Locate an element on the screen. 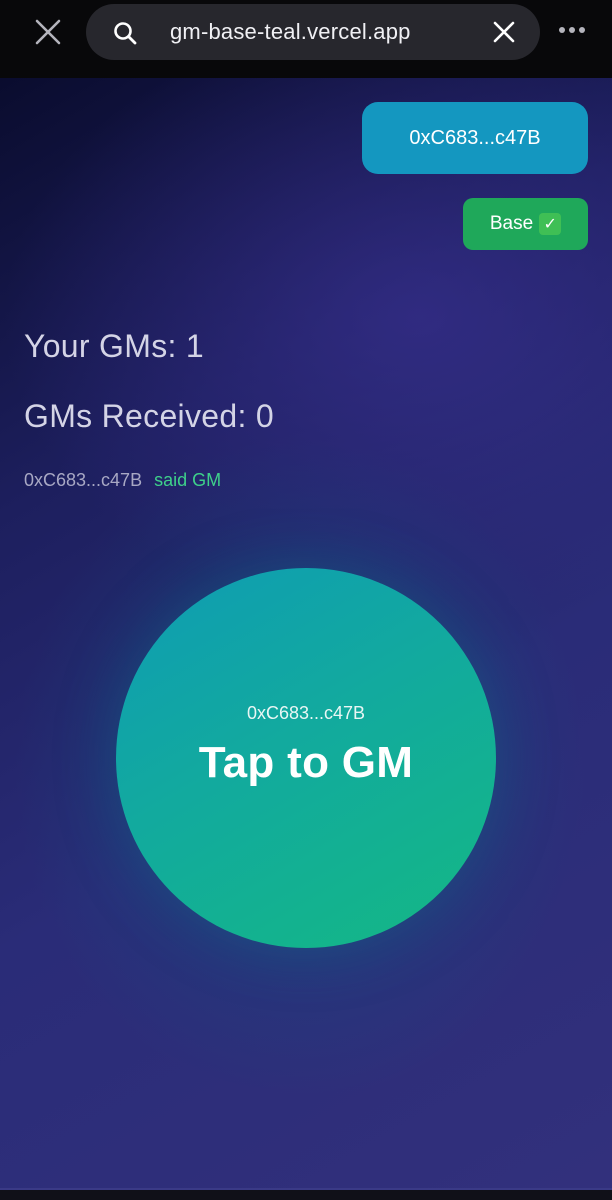  gm-button-label: Tap to GM is located at coordinates (306, 762).